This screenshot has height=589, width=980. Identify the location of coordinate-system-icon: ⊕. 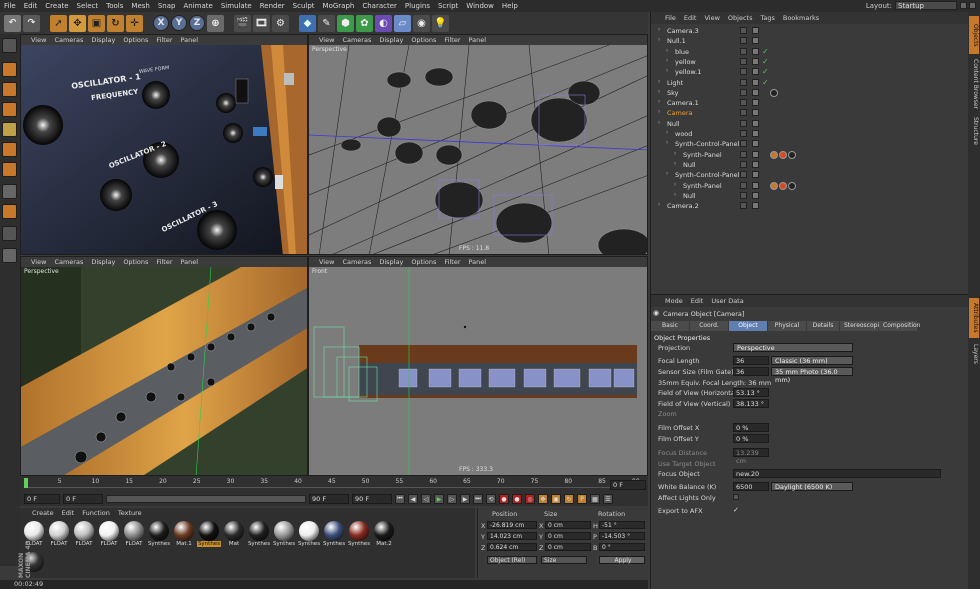
(215, 23).